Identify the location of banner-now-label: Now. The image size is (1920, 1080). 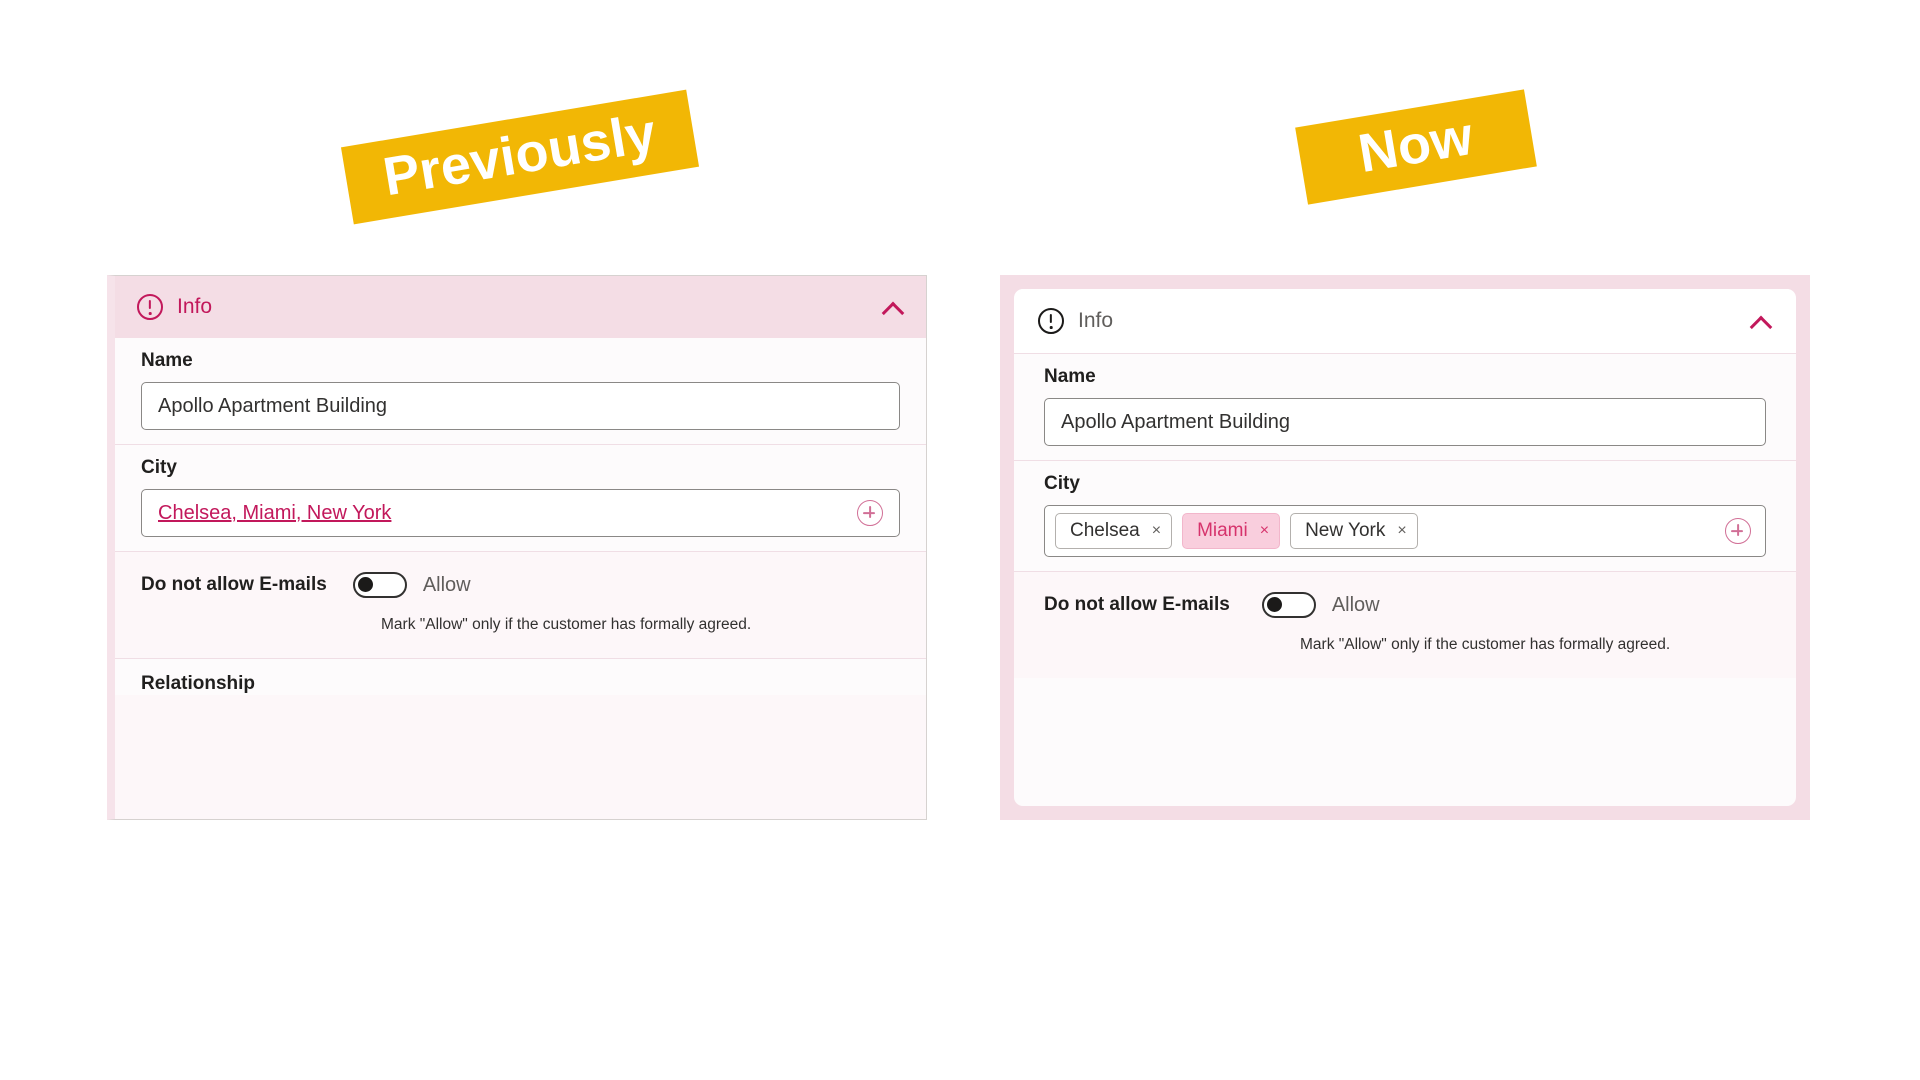
(1416, 145).